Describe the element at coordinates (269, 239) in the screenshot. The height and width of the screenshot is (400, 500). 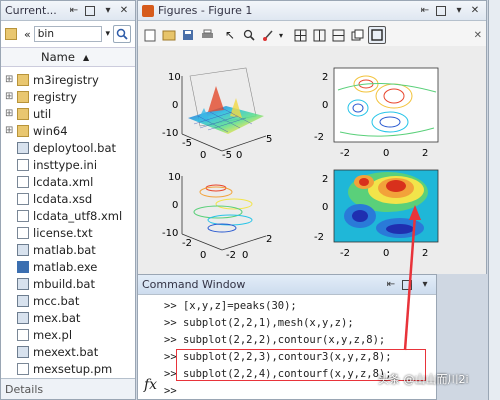
I see `contour3-y-tick: 2` at that location.